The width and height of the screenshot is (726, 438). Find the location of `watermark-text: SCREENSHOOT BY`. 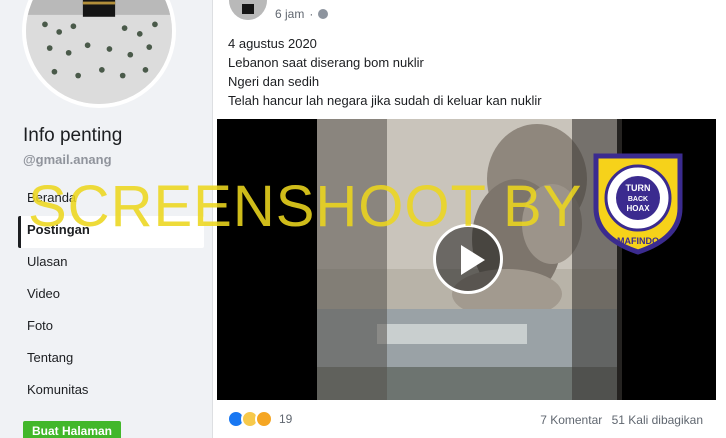

watermark-text: SCREENSHOOT BY is located at coordinates (305, 206).